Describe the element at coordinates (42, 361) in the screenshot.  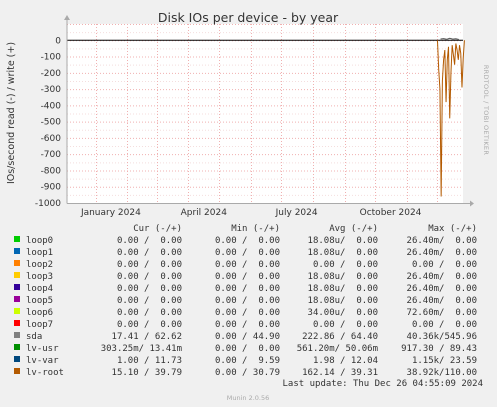
I see `legend-series-name: lv-var` at that location.